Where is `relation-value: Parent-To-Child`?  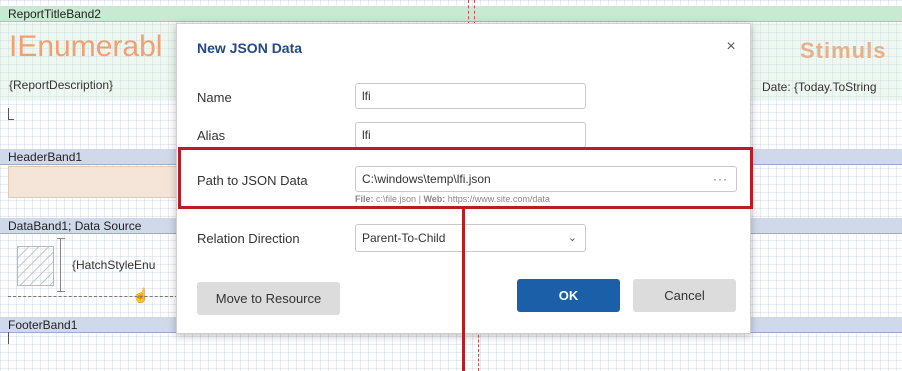 relation-value: Parent-To-Child is located at coordinates (404, 238).